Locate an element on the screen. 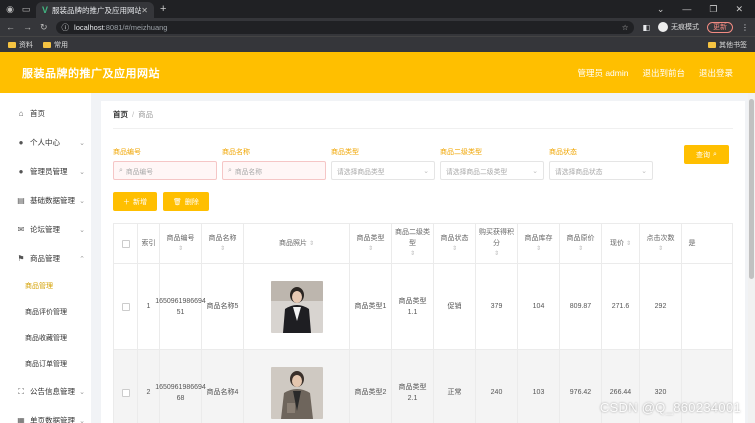  col-header: 商品库存 ⇕ is located at coordinates (539, 243).